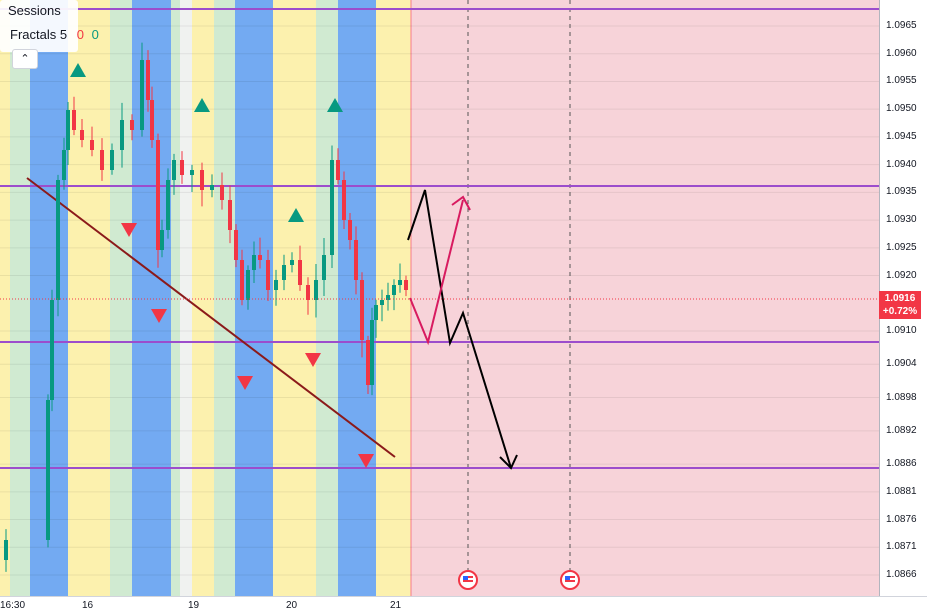 Image resolution: width=927 pixels, height=614 pixels. I want to click on price-tick-label: 1.0871, so click(901, 547).